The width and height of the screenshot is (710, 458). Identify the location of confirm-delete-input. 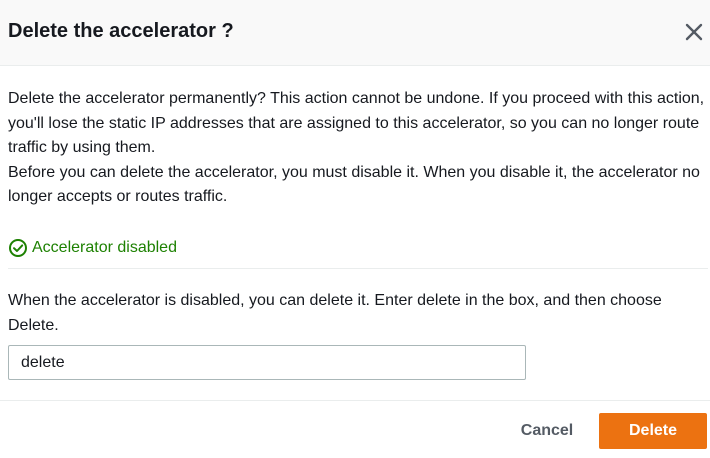
(267, 362).